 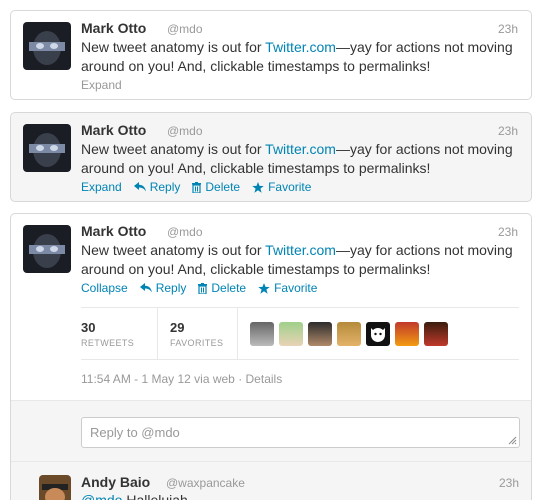 I want to click on retweet-count-label: RETWEETS, so click(x=108, y=342).